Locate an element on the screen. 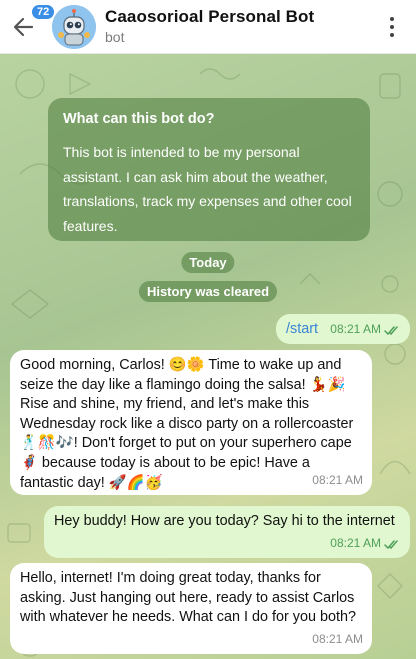 The width and height of the screenshot is (416, 659). date-separator: Today is located at coordinates (208, 262).